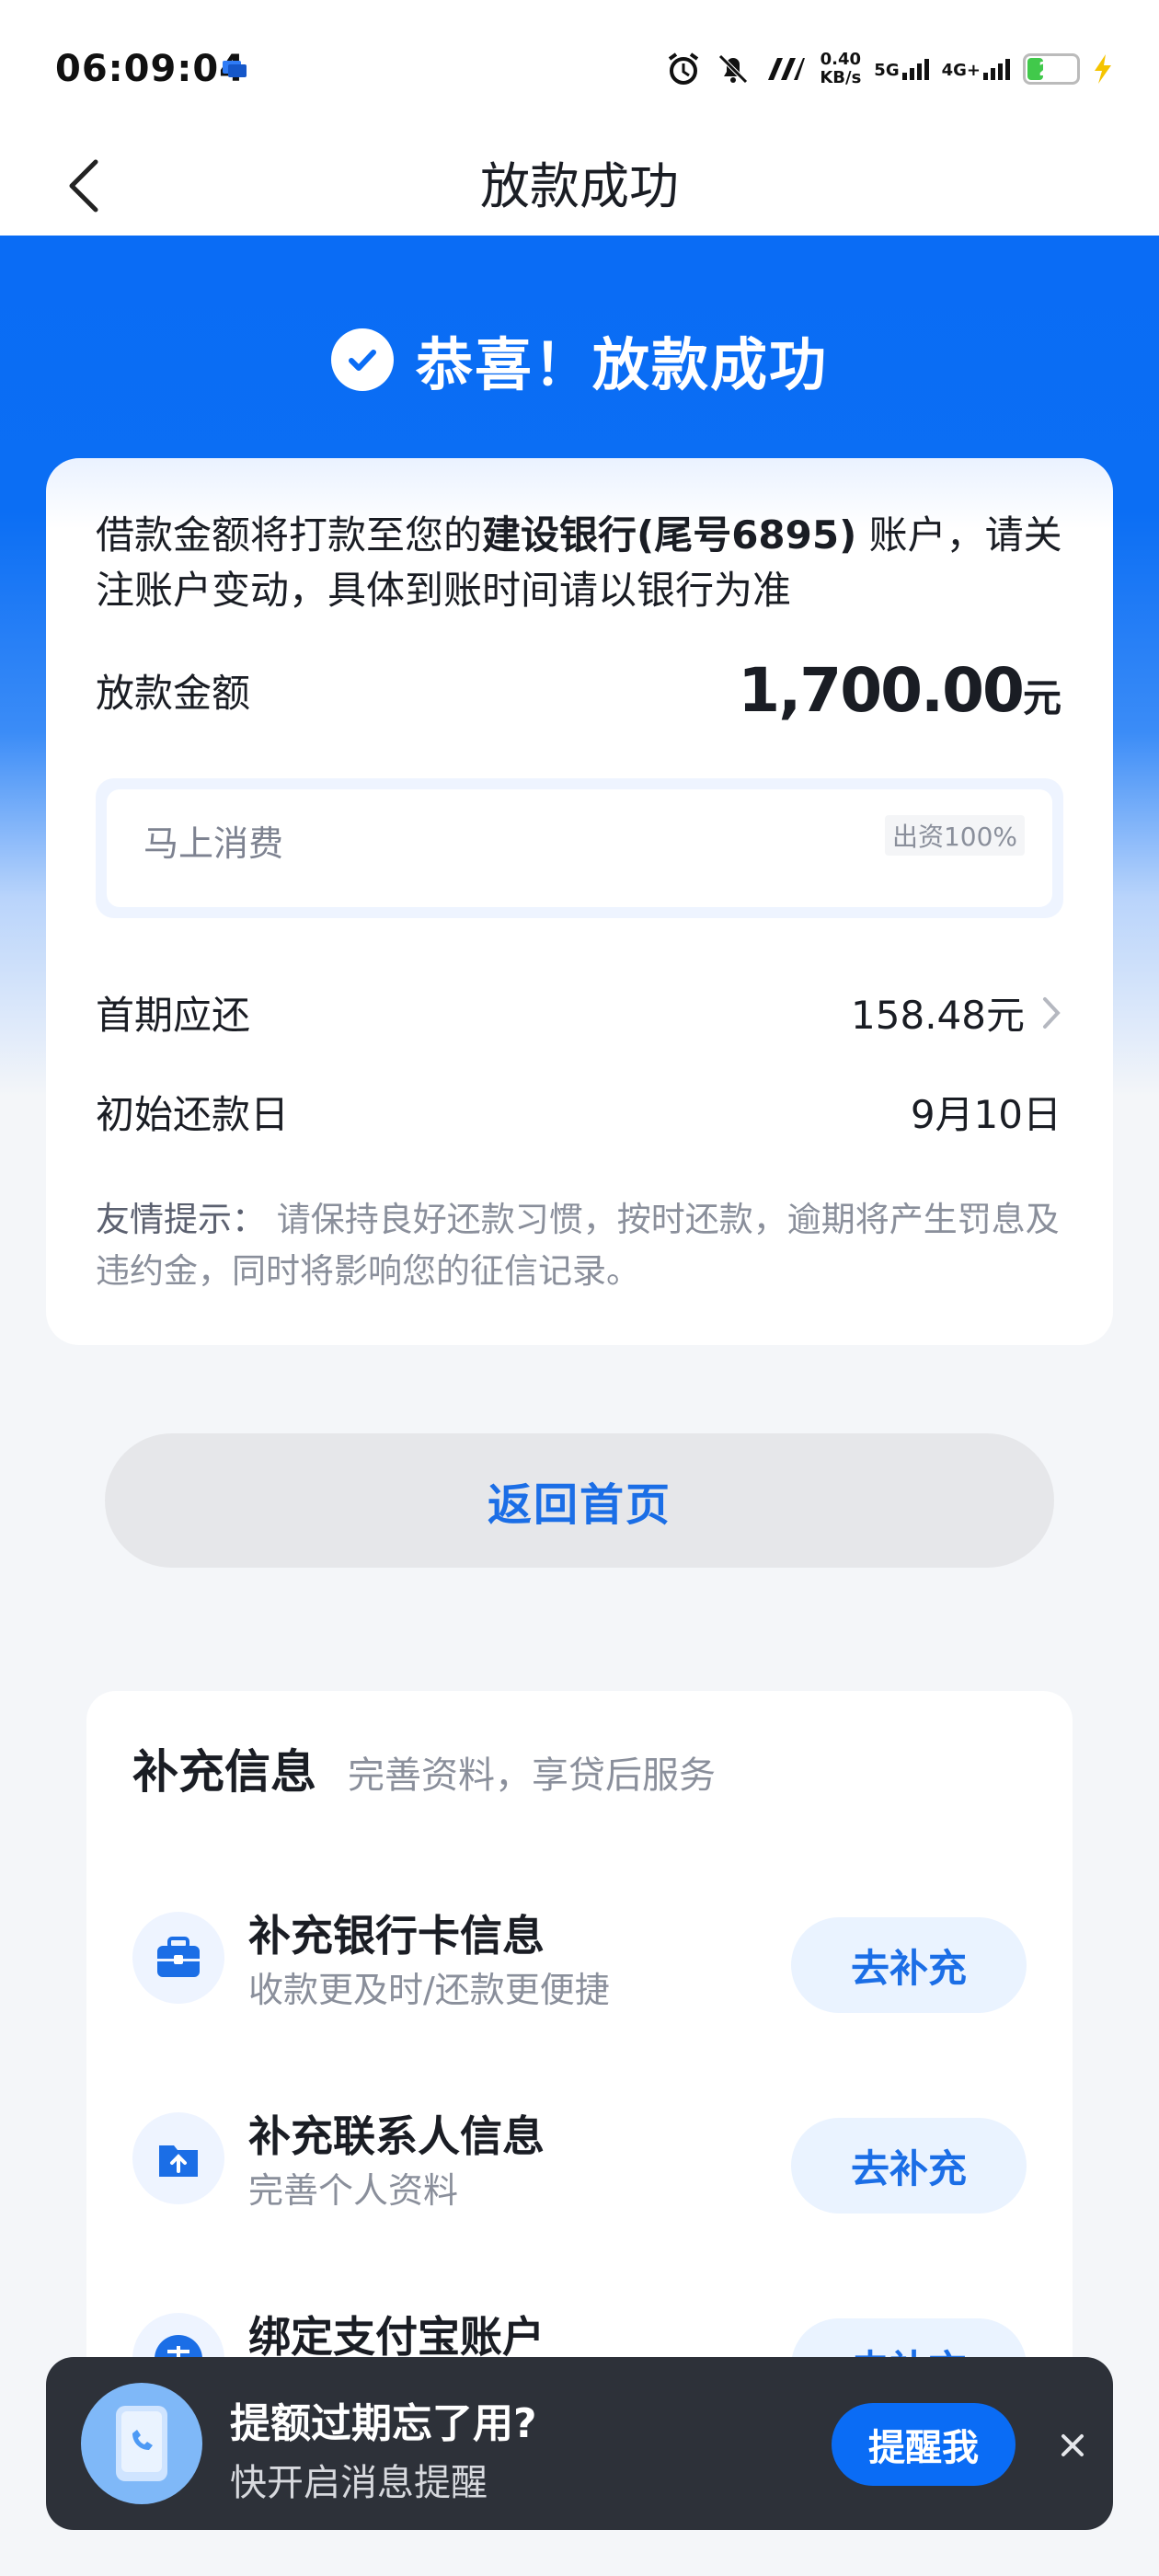 The width and height of the screenshot is (1159, 2576). What do you see at coordinates (578, 1112) in the screenshot?
I see `first-due-date-row: 初始还款日 9月10日` at bounding box center [578, 1112].